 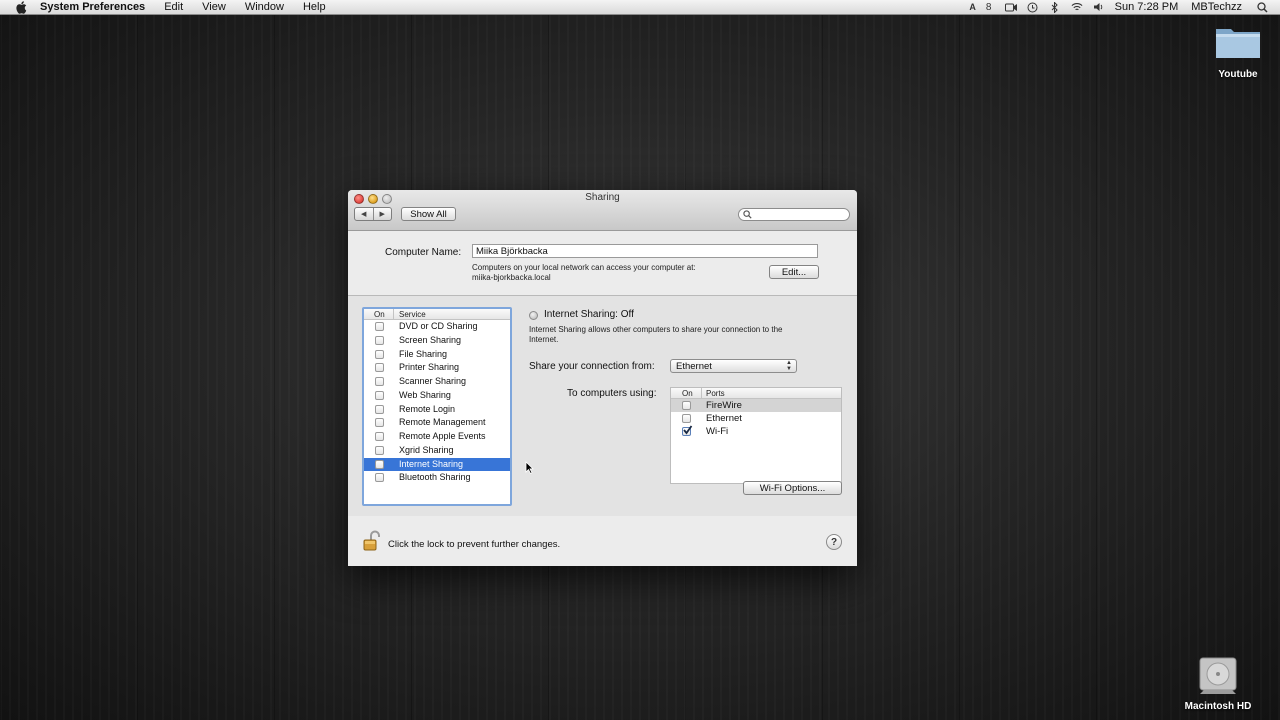 I want to click on show-all-button: Show All, so click(x=428, y=214).